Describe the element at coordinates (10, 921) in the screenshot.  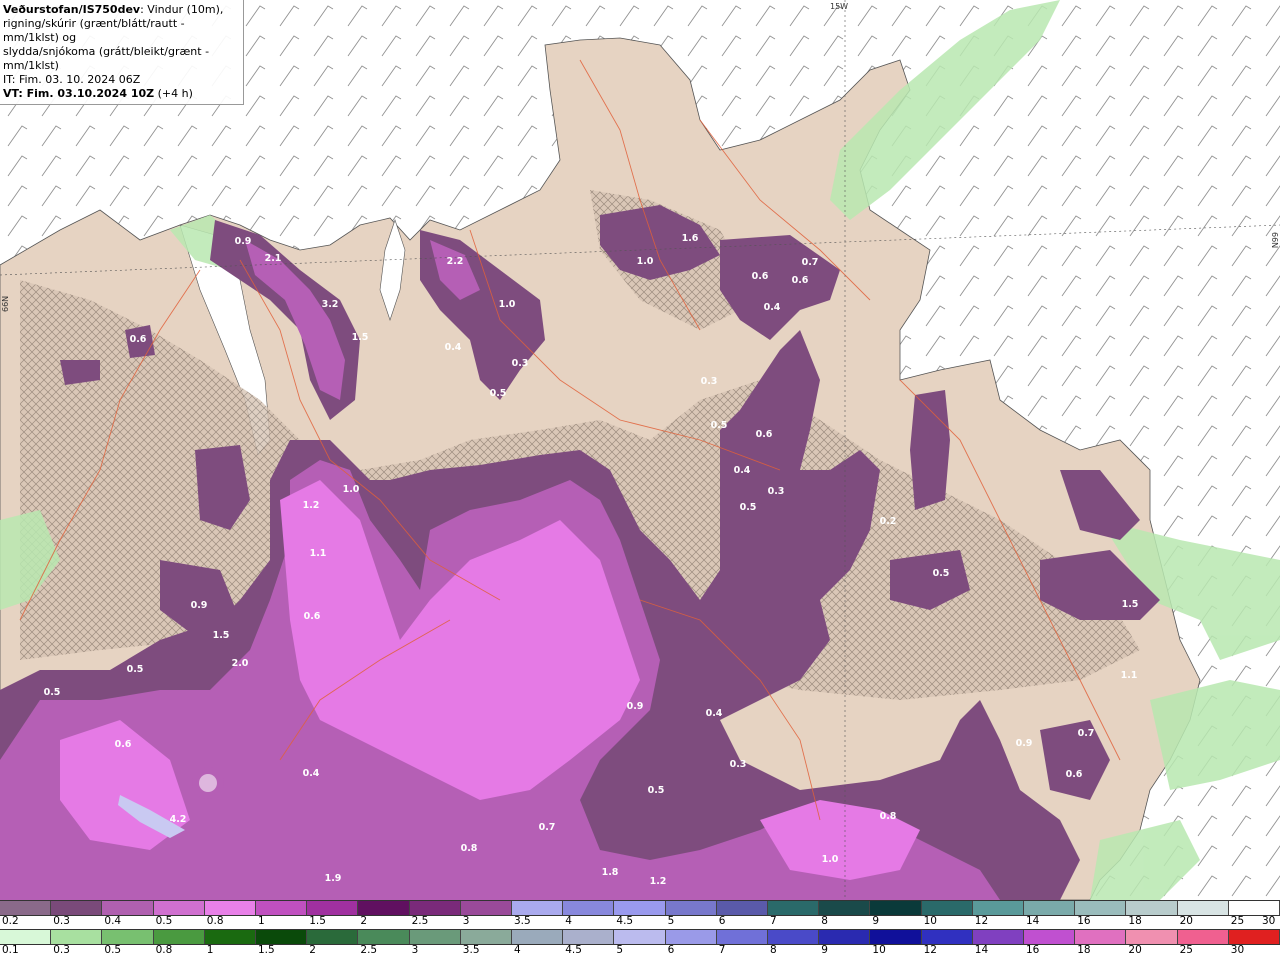
I see `colorbar-label: 0.2` at that location.